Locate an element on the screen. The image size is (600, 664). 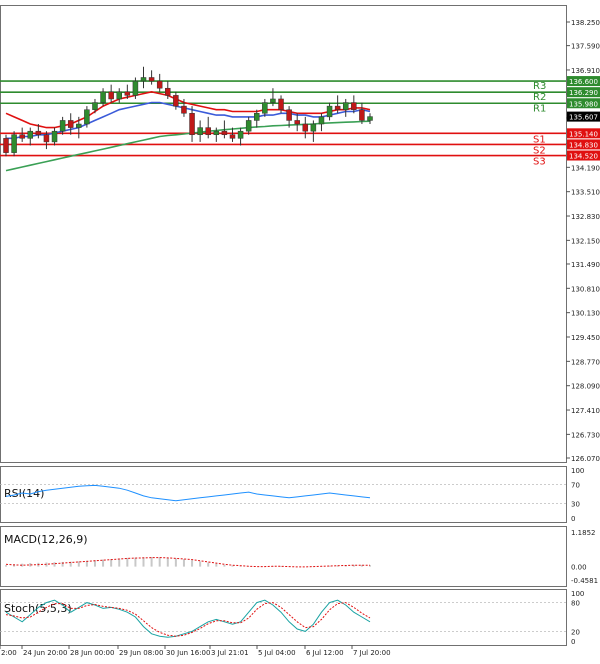
level-tag-label-r3: 136.600 is located at coordinates (583, 82).